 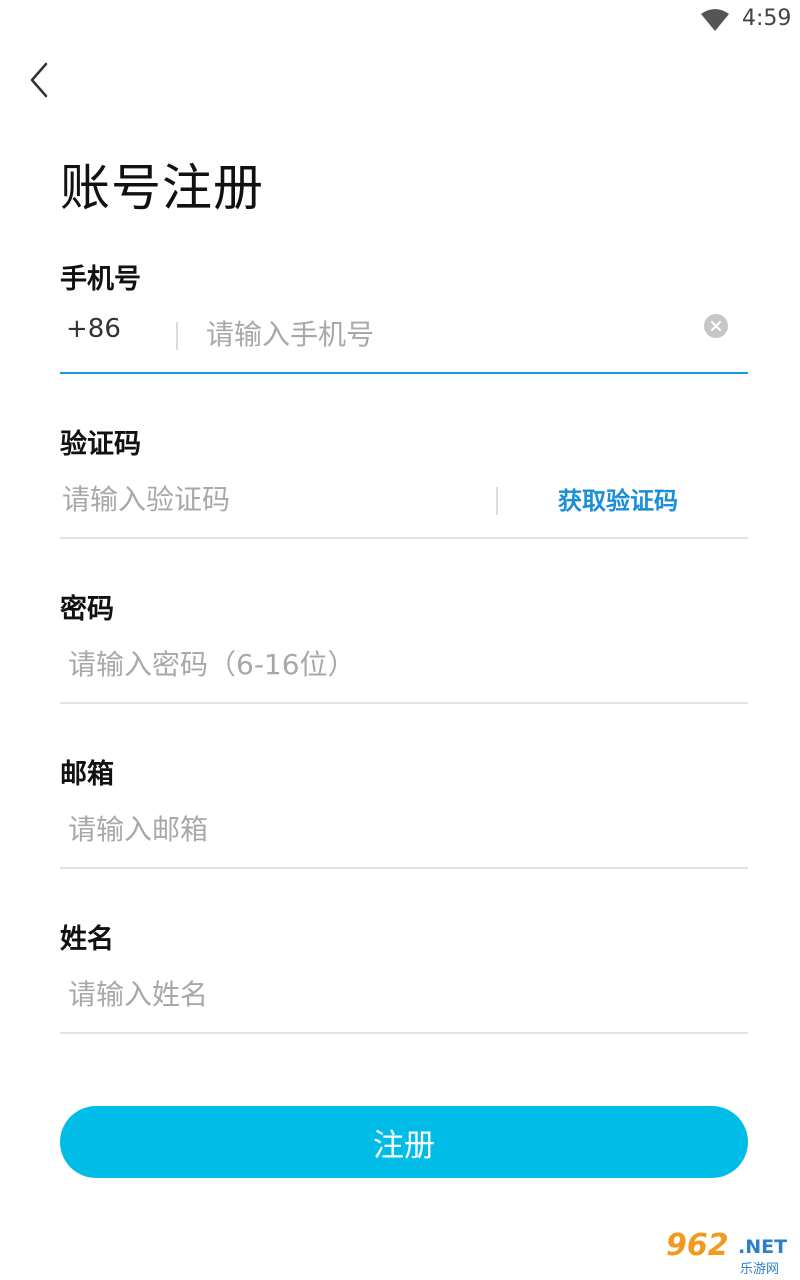 What do you see at coordinates (87, 774) in the screenshot?
I see `email-label: 邮箱` at bounding box center [87, 774].